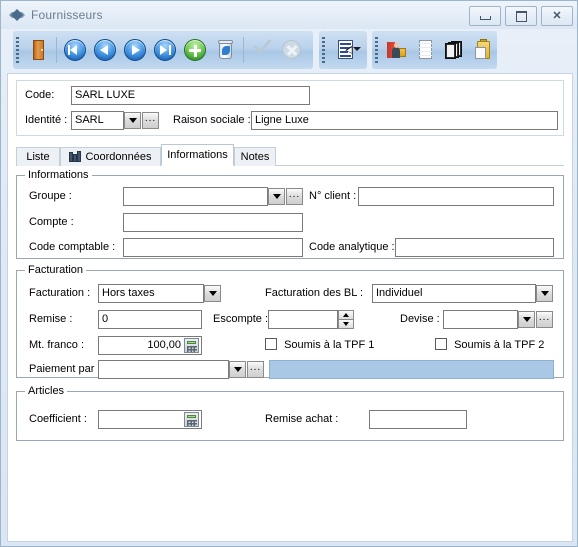 This screenshot has width=578, height=547. Describe the element at coordinates (72, 247) in the screenshot. I see `code-comptable-label: Code comptable :` at that location.